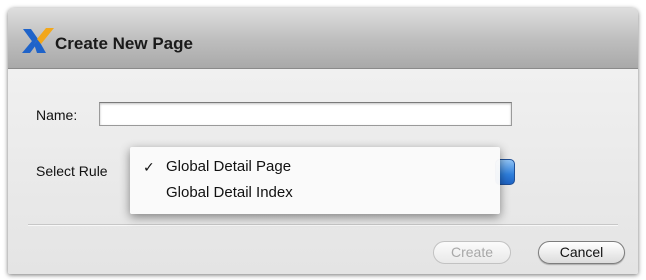 This screenshot has height=280, width=646. Describe the element at coordinates (315, 168) in the screenshot. I see `menu-item-global-detail-page: ✓ Global Detail Page` at that location.